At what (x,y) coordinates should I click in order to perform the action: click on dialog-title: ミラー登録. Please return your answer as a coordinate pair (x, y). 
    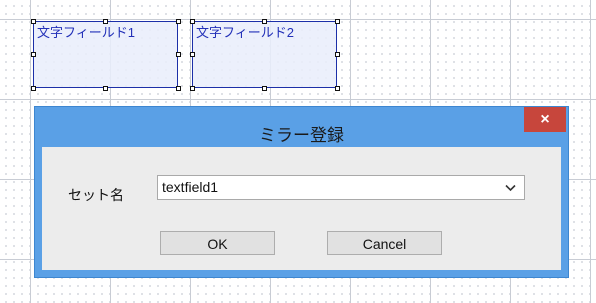
    Looking at the image, I should click on (301, 135).